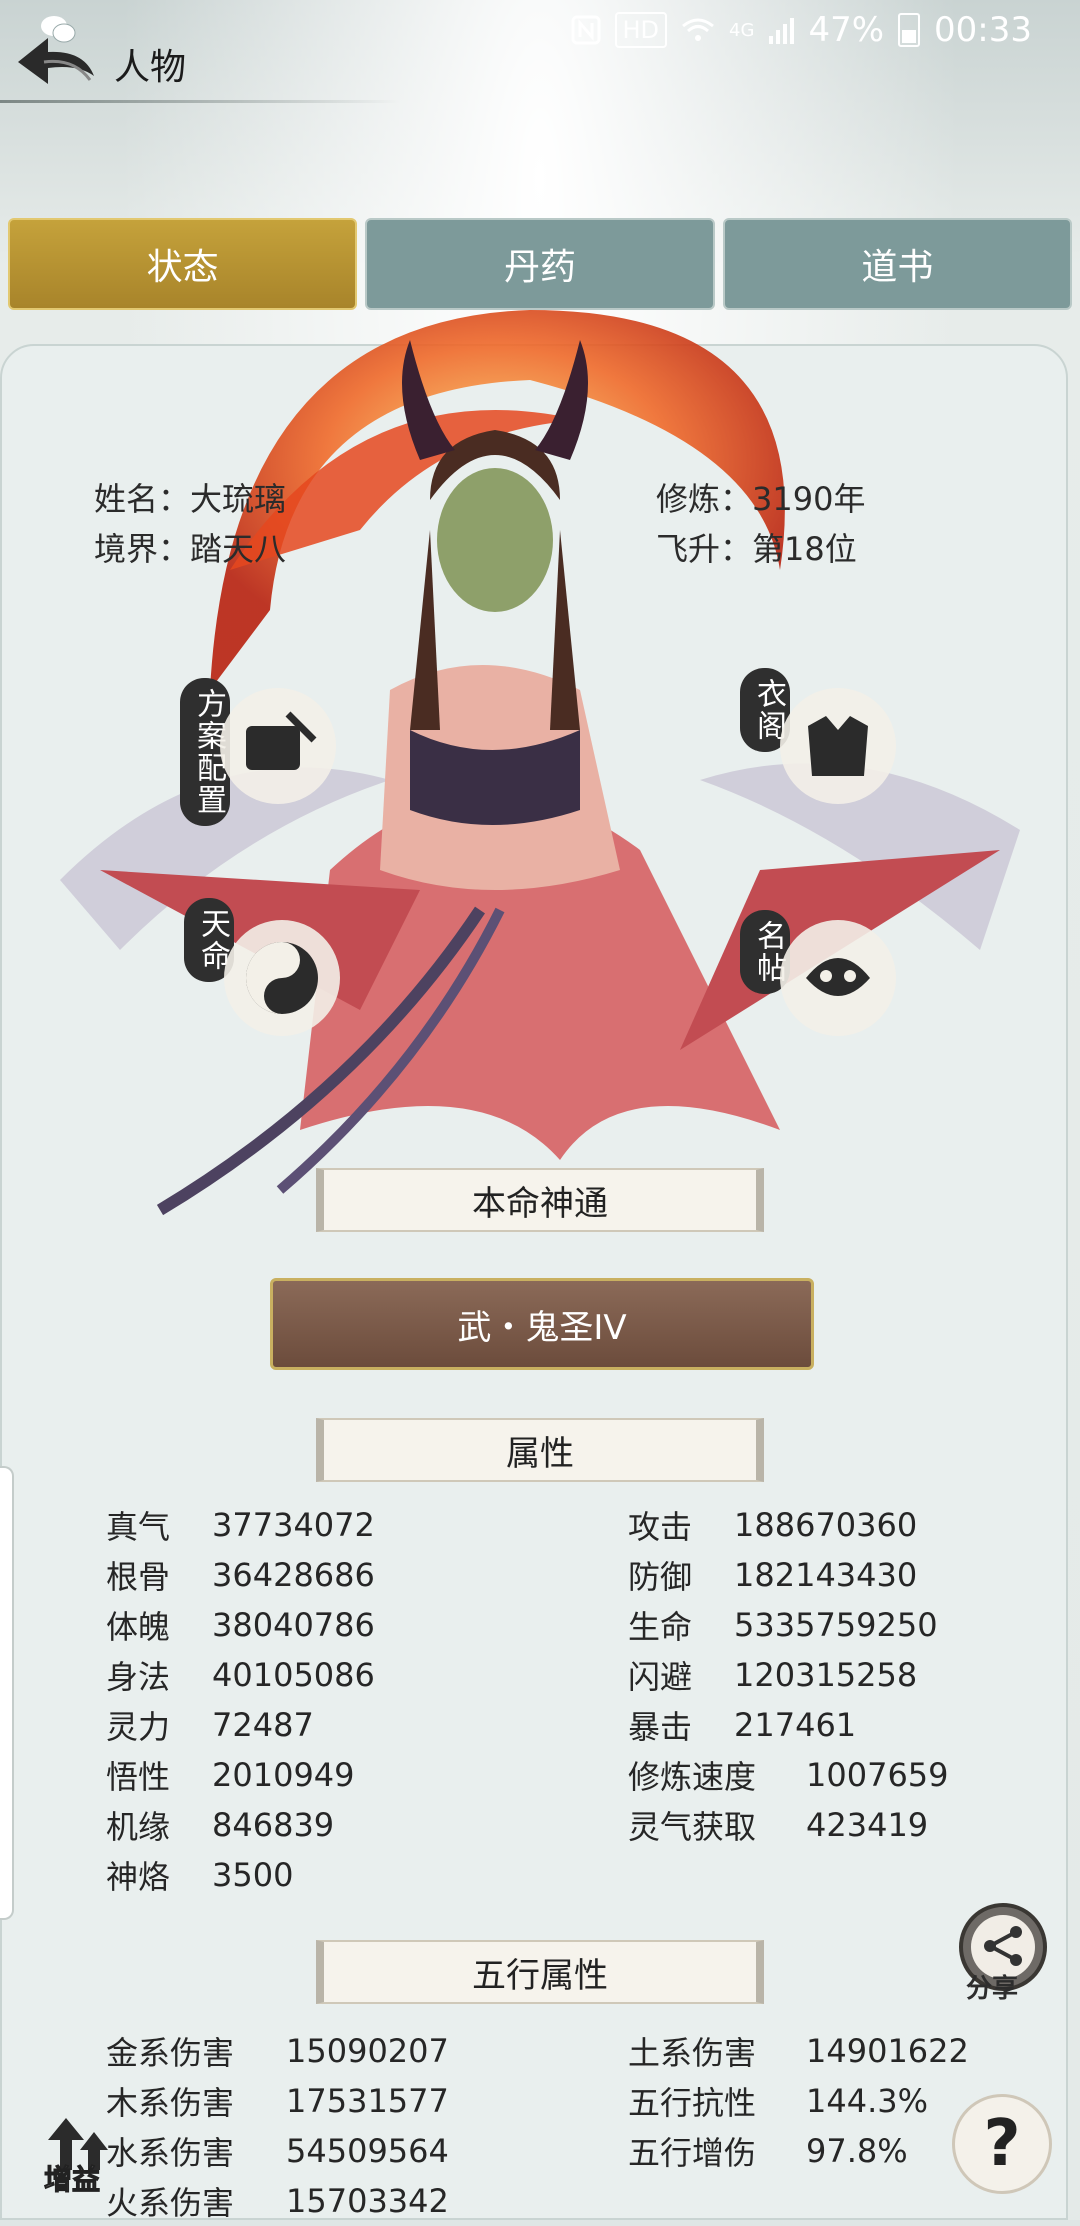  What do you see at coordinates (692, 2153) in the screenshot?
I see `stat-label: 五行增伤` at bounding box center [692, 2153].